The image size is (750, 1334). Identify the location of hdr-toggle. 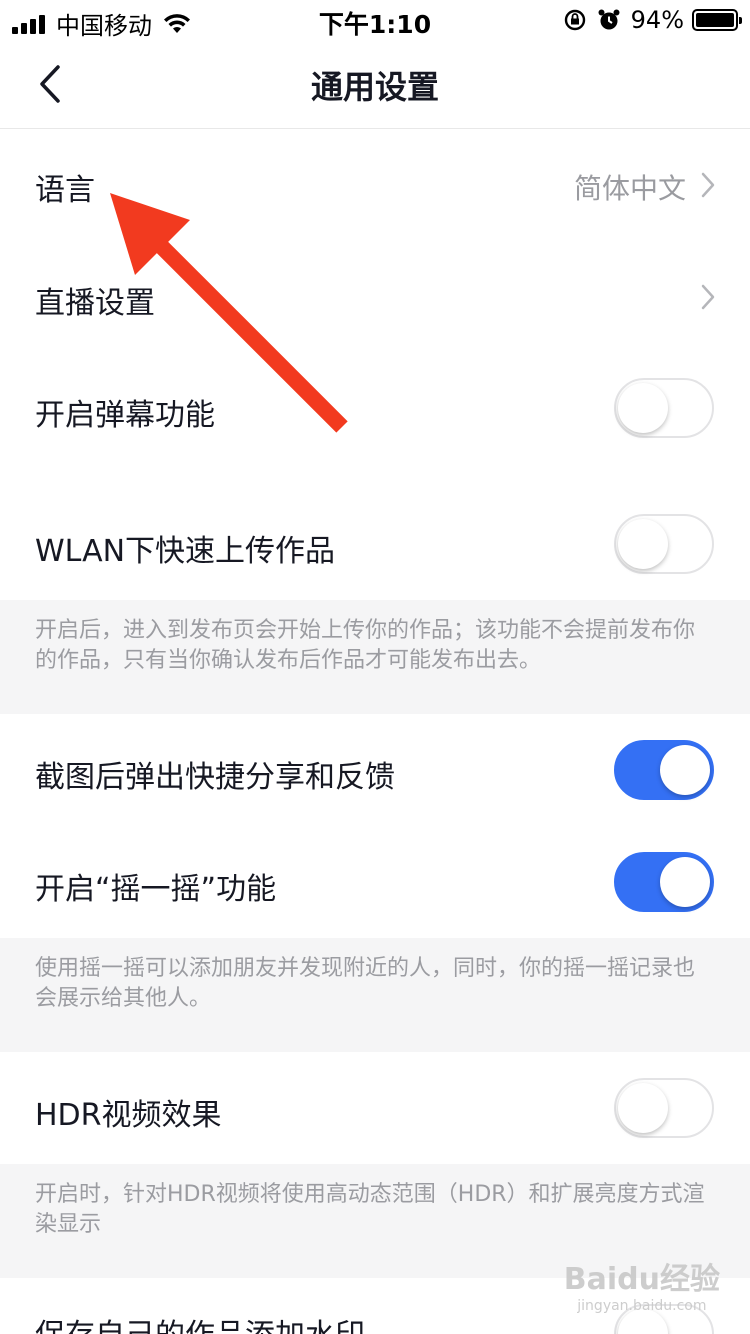
(664, 1108).